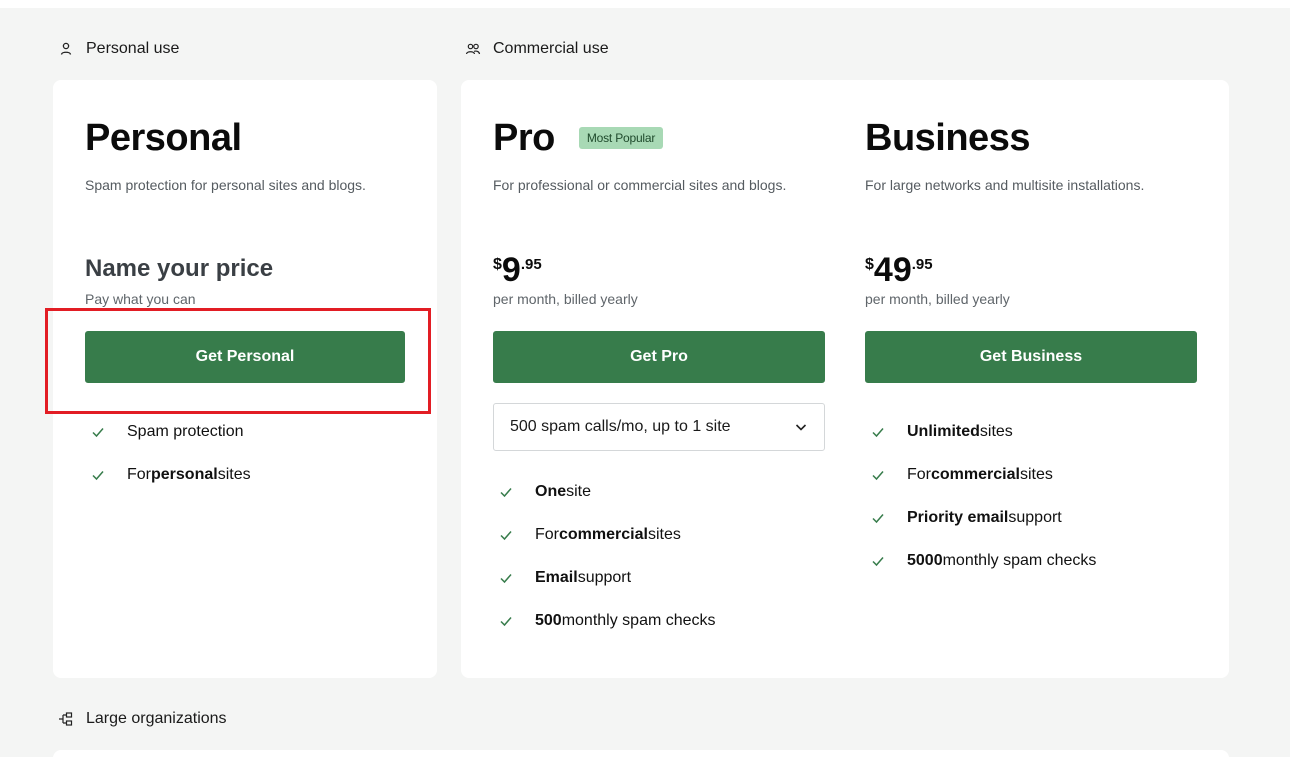  What do you see at coordinates (947, 138) in the screenshot?
I see `plan-title: Business` at bounding box center [947, 138].